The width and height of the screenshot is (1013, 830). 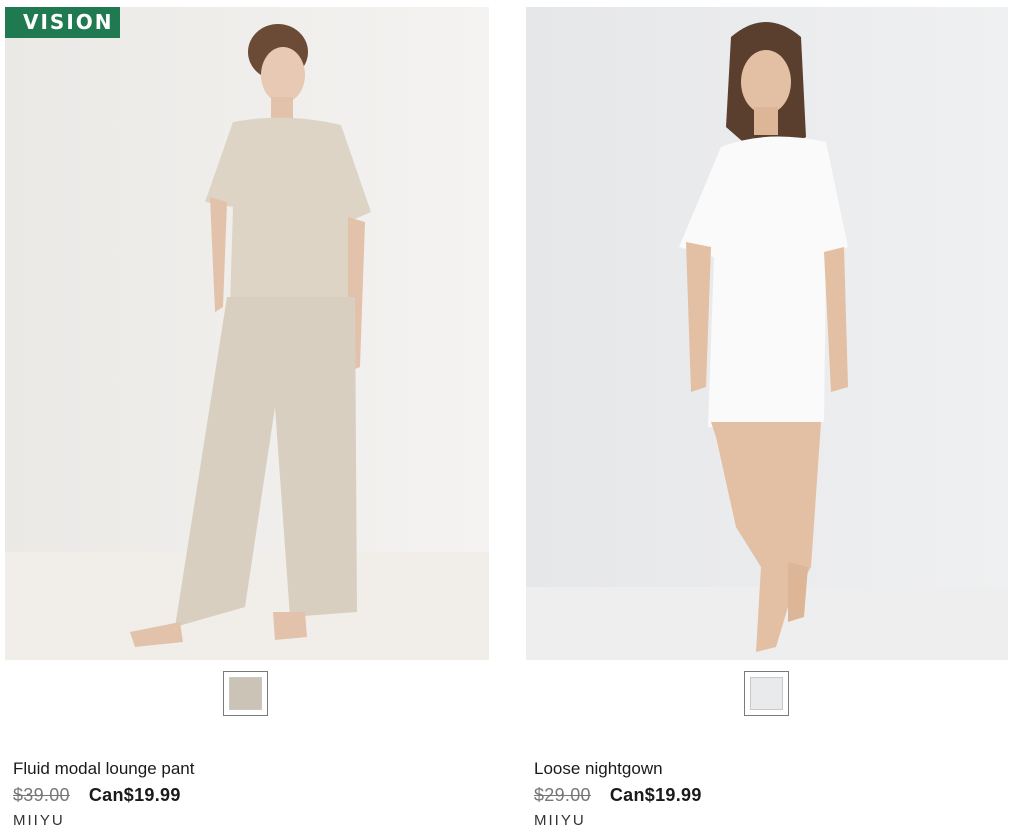 I want to click on price-row: $39.00 Can$19.99, so click(x=97, y=795).